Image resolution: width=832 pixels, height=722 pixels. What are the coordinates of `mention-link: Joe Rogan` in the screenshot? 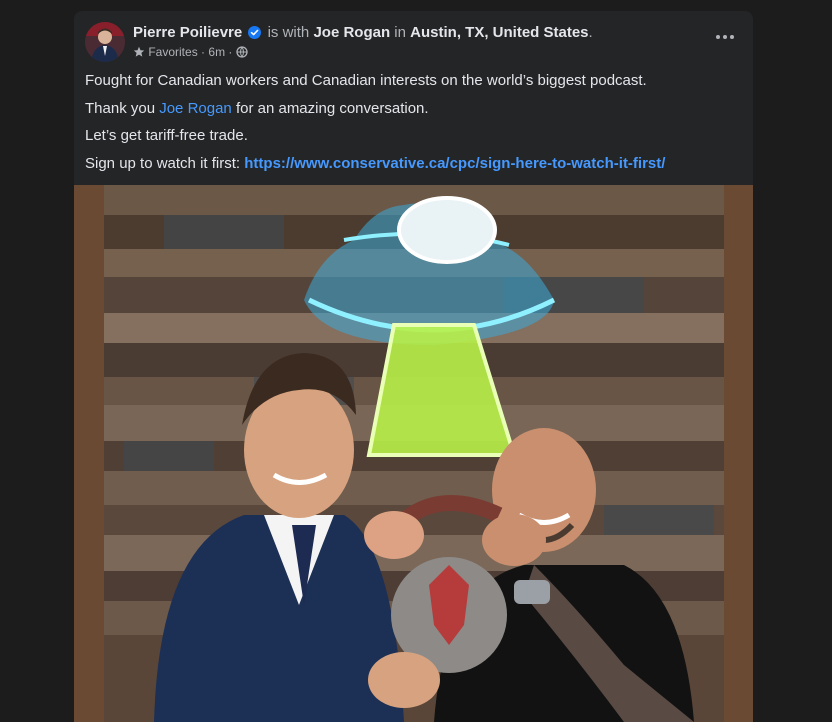 It's located at (195, 108).